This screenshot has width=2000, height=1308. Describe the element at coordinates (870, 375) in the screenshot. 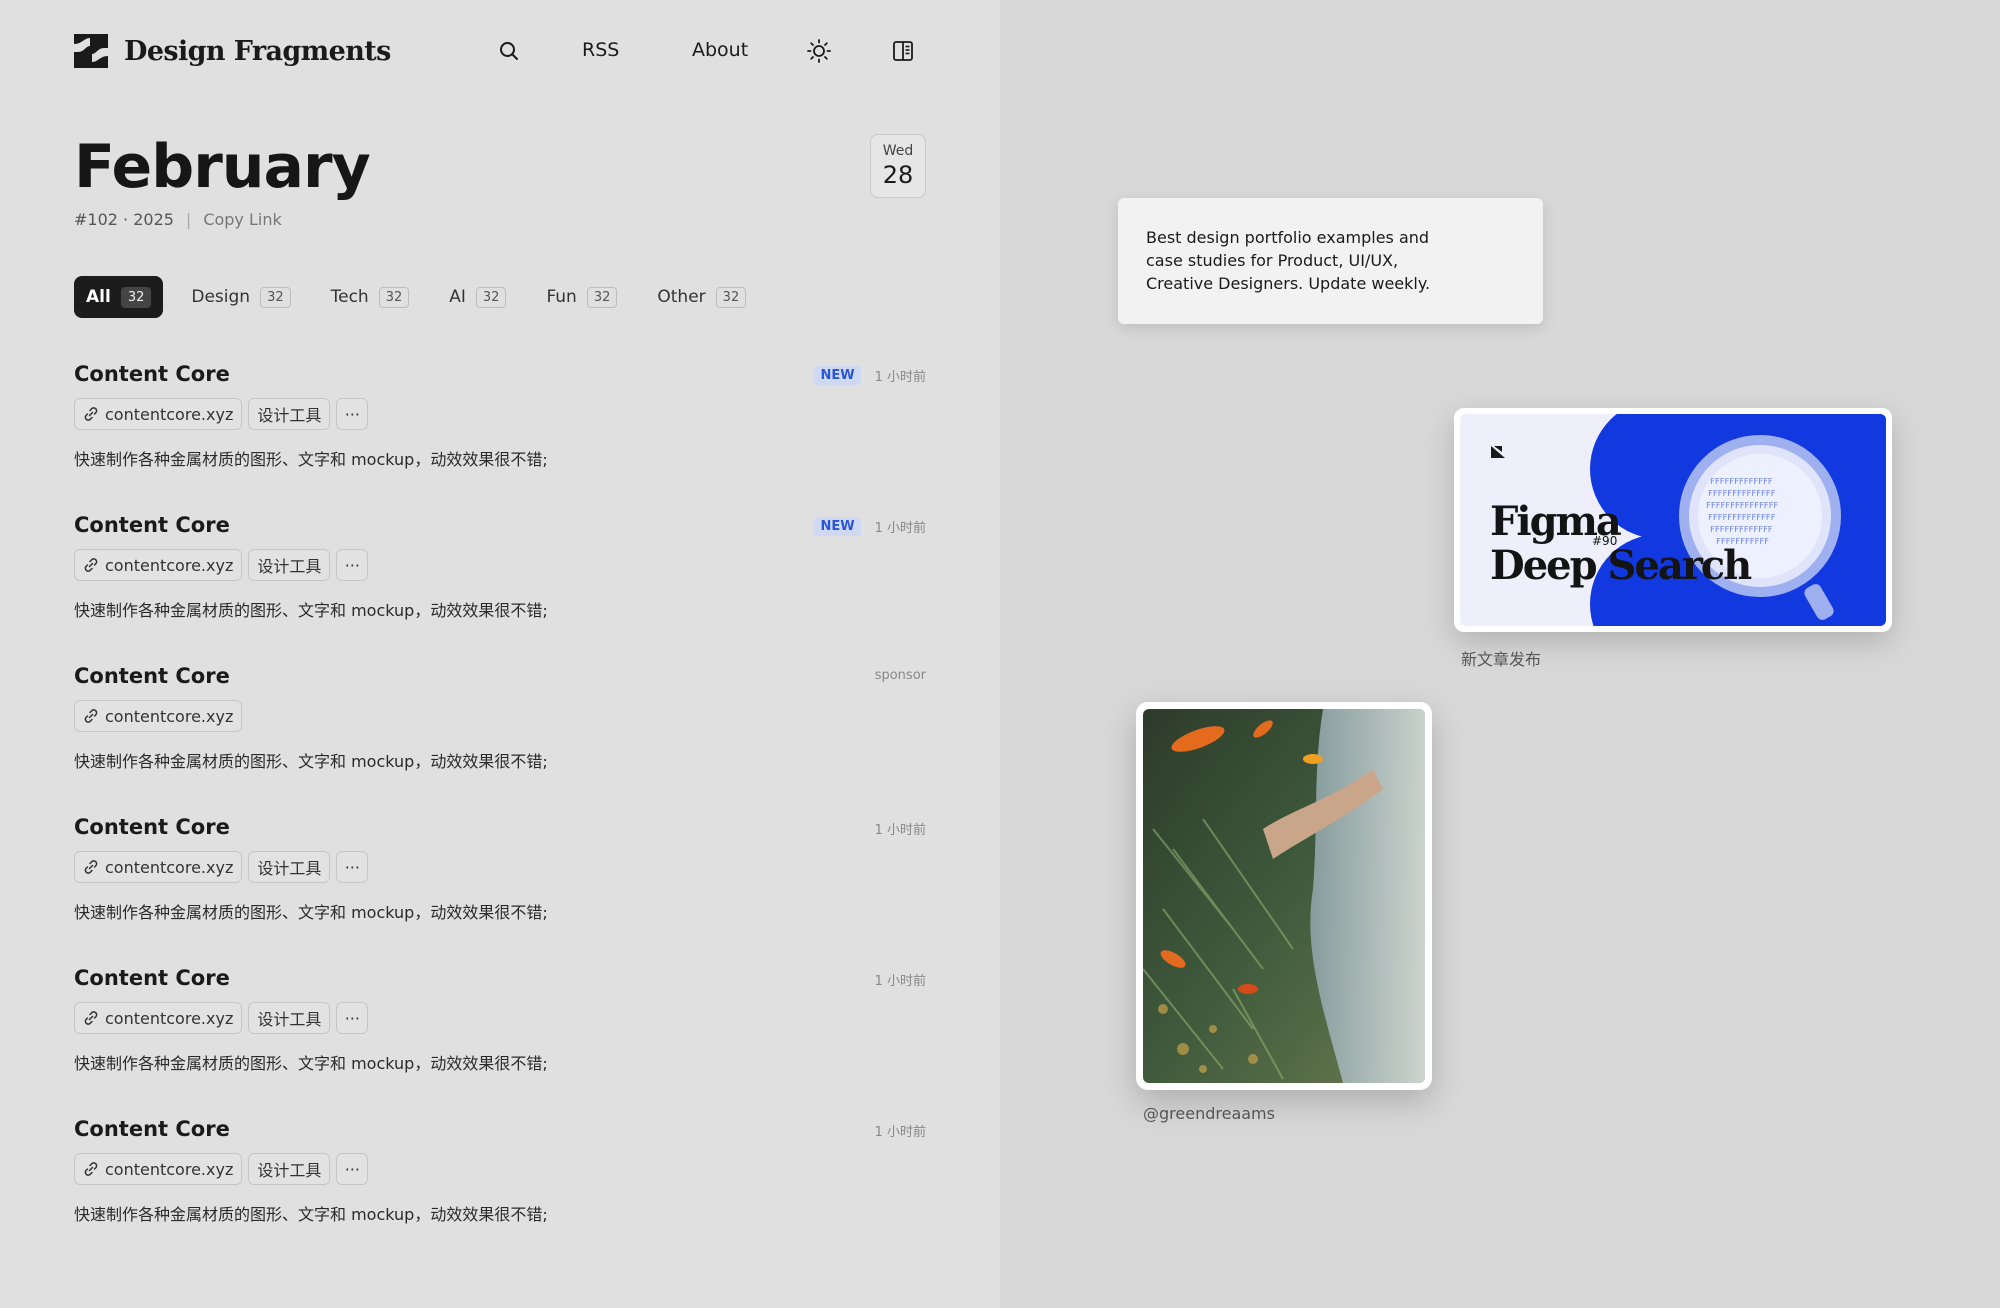

I see `item-meta: NEW 1 小时前` at that location.